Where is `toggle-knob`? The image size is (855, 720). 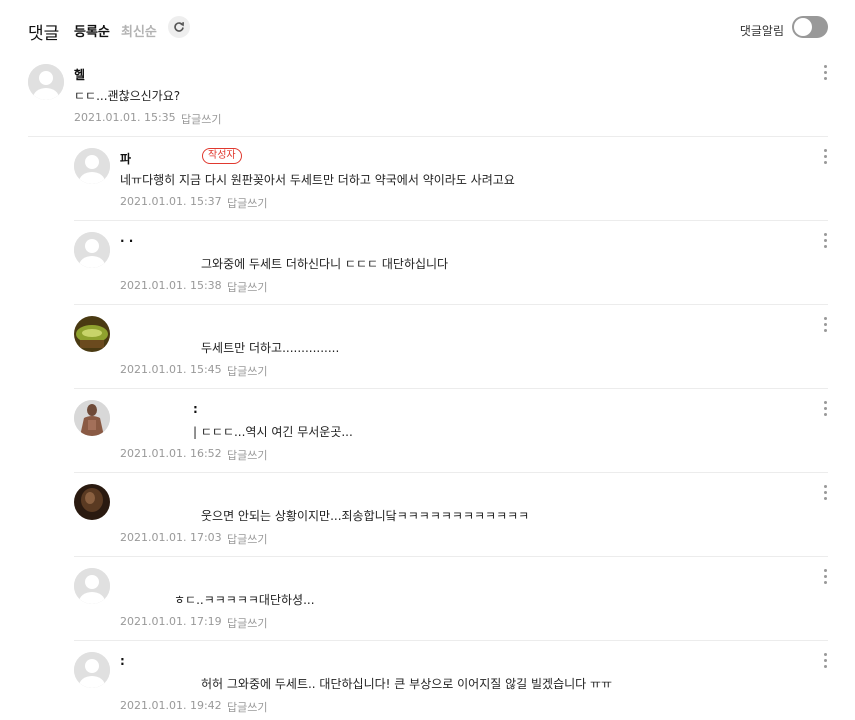
toggle-knob is located at coordinates (803, 27).